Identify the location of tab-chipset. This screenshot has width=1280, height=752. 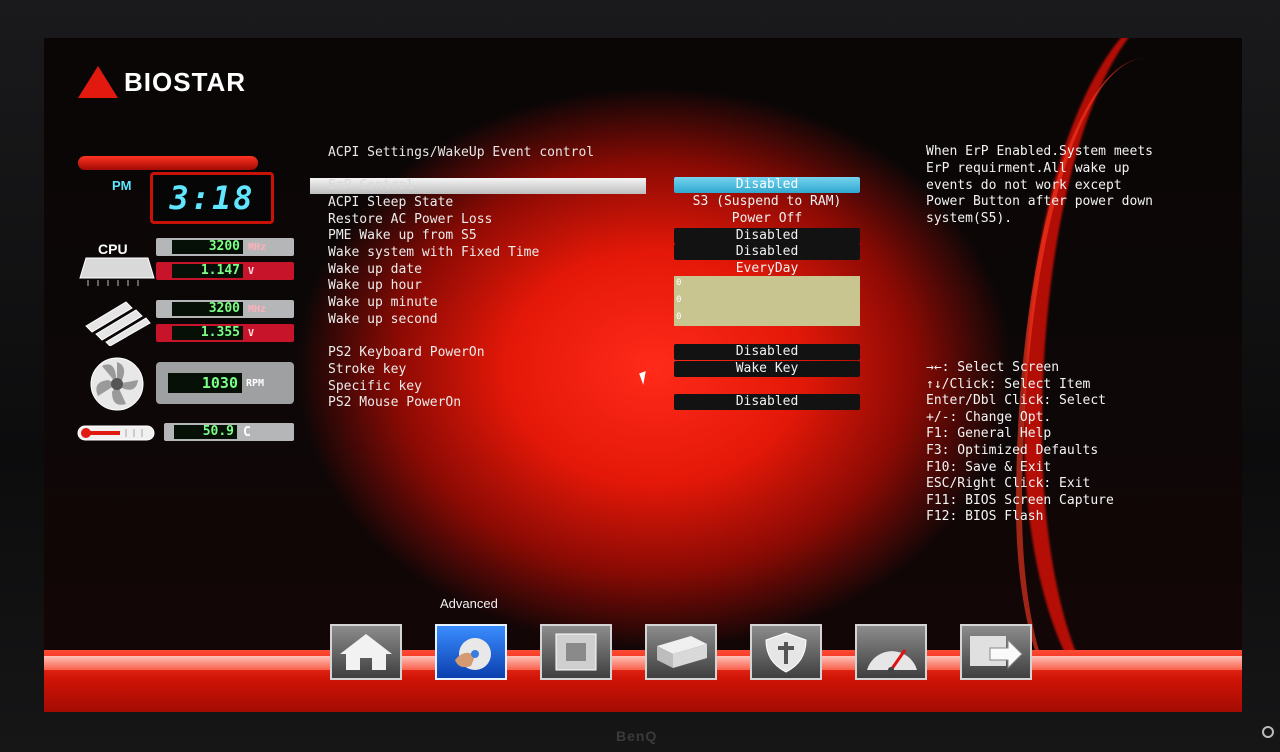
(576, 652).